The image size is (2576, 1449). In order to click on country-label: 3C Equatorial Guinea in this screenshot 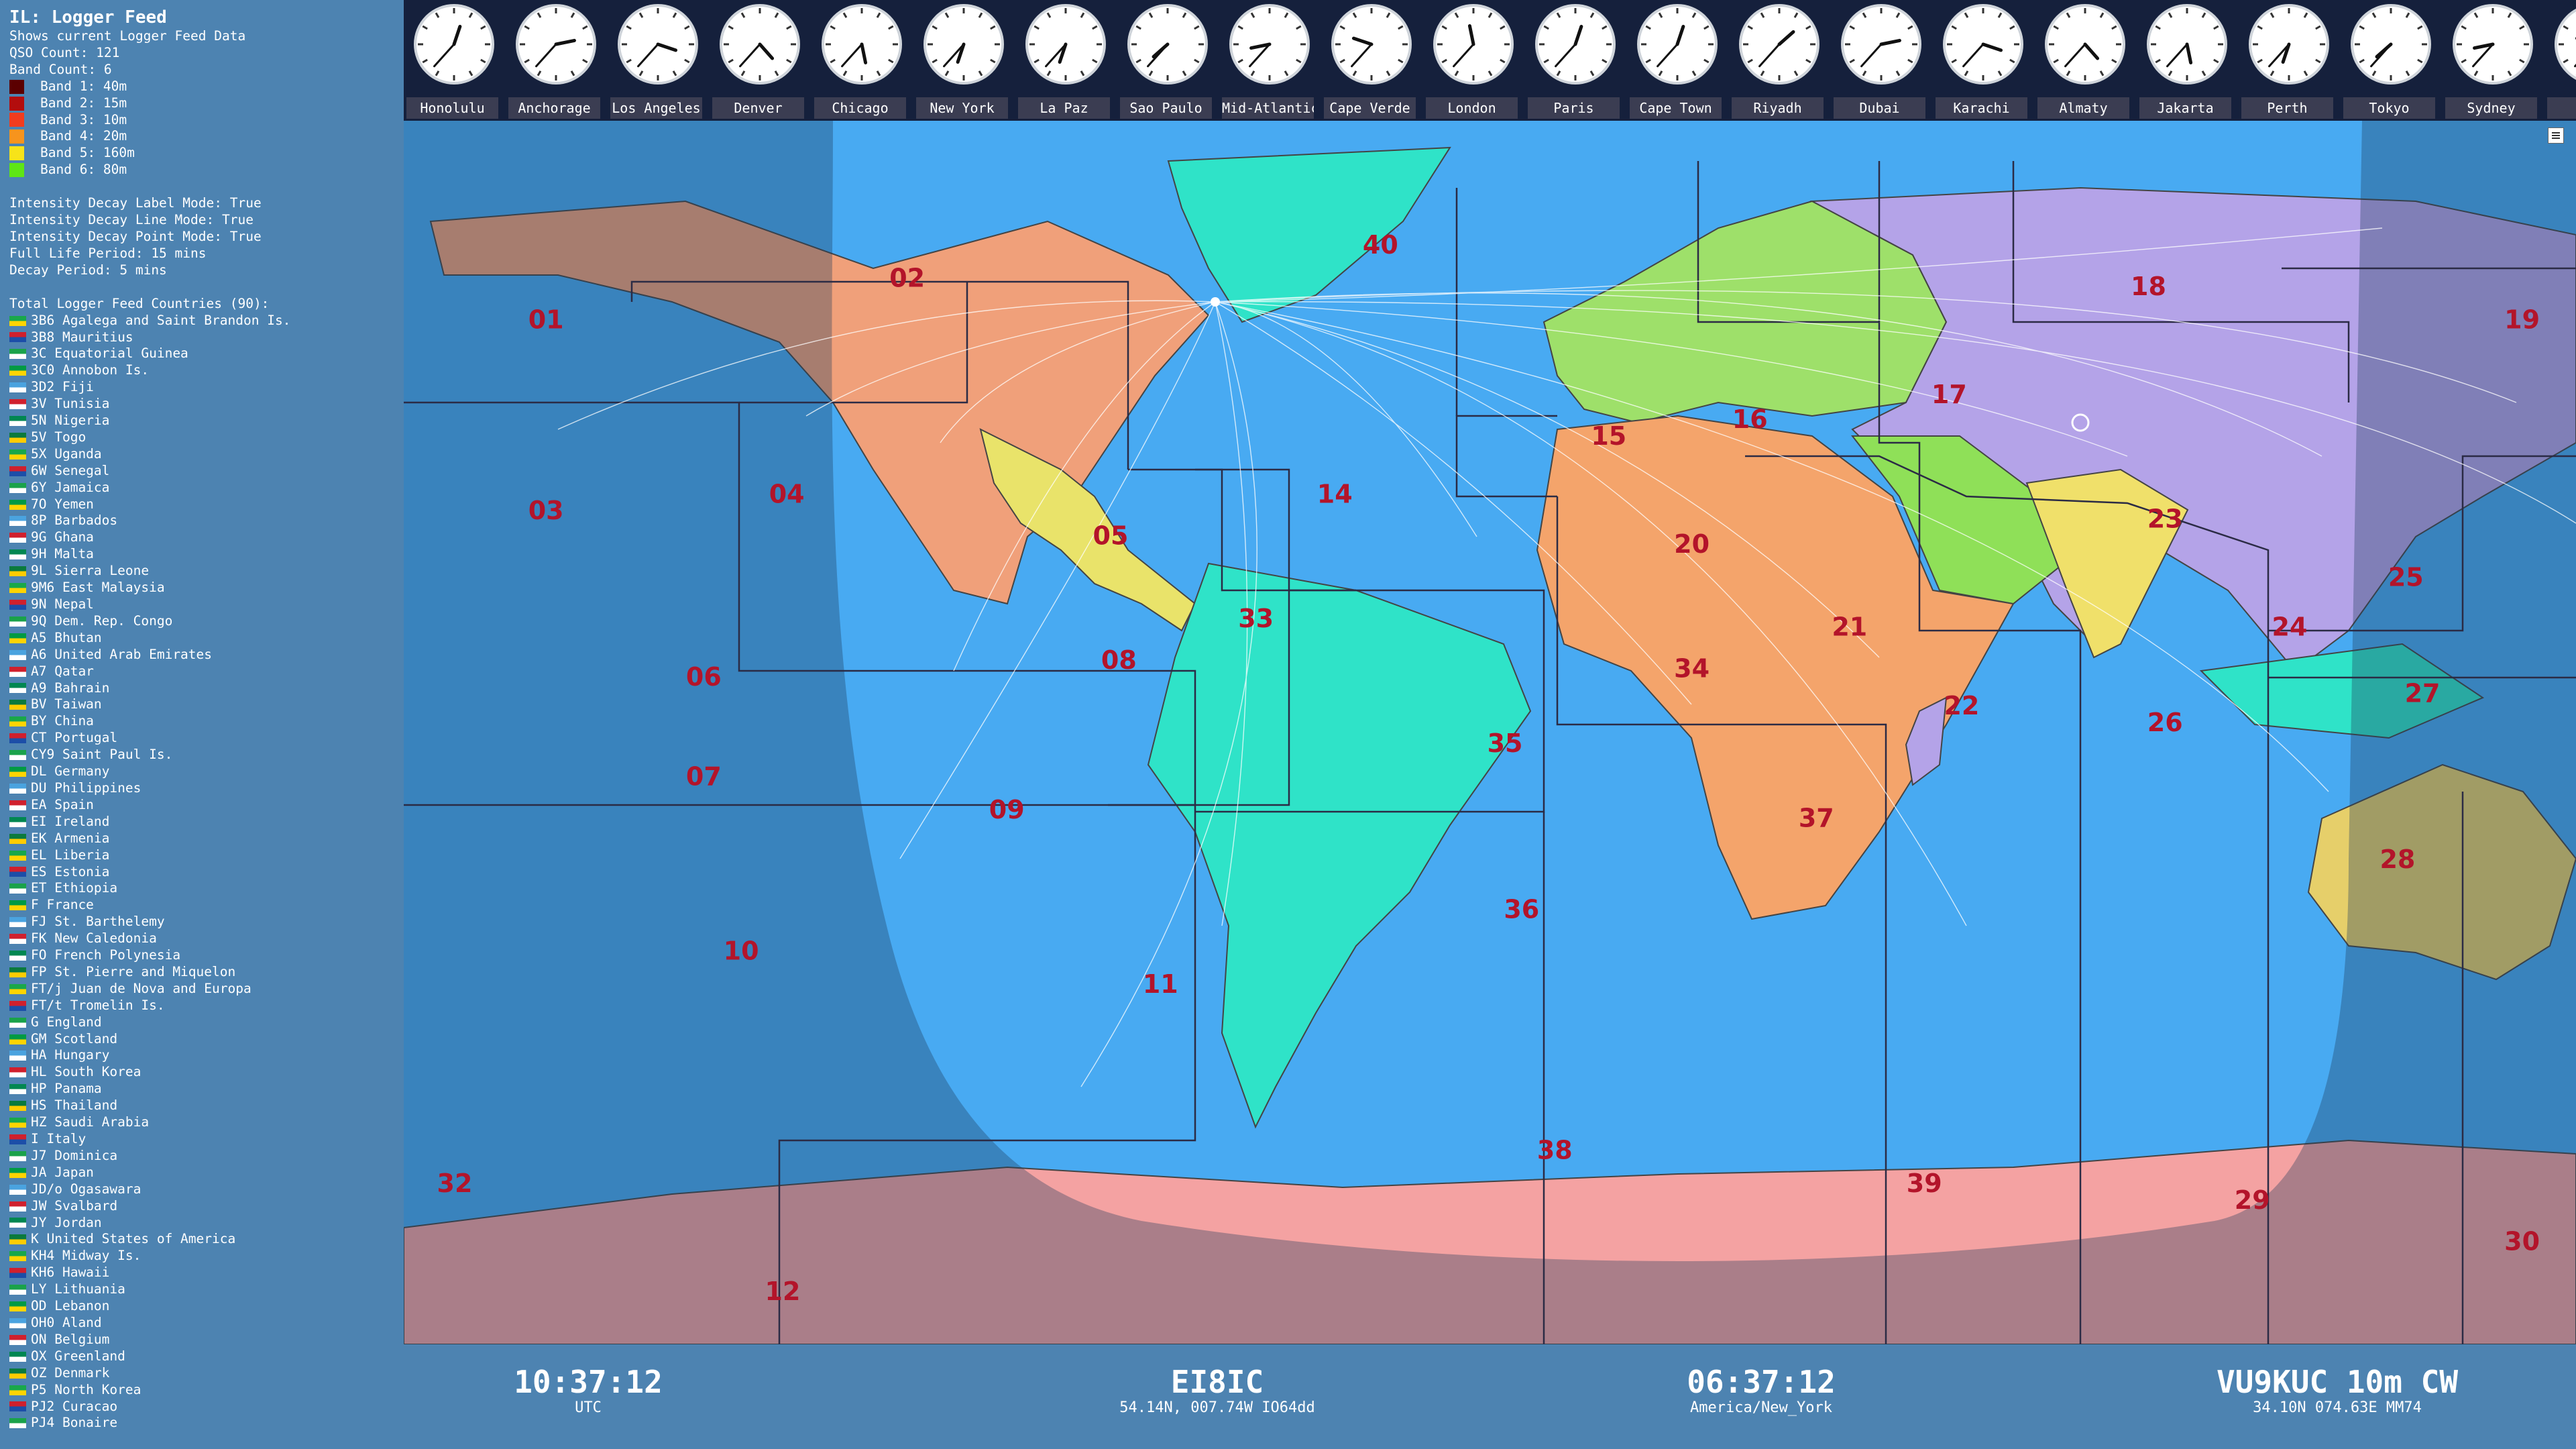, I will do `click(109, 353)`.